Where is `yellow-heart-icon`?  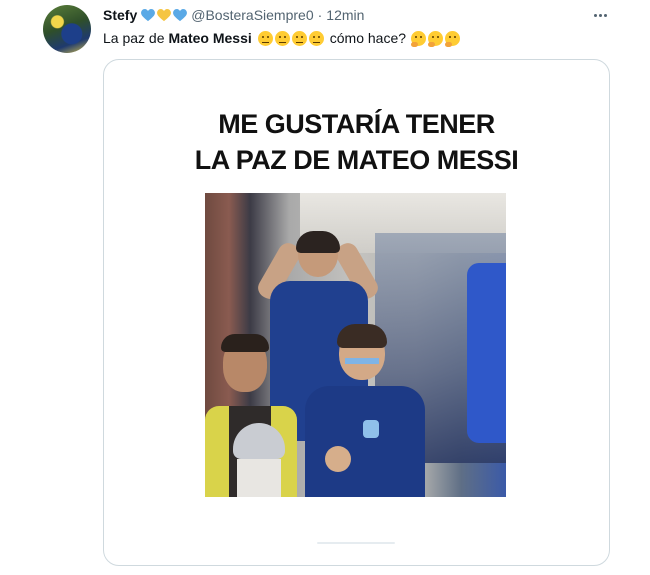
yellow-heart-icon is located at coordinates (164, 14).